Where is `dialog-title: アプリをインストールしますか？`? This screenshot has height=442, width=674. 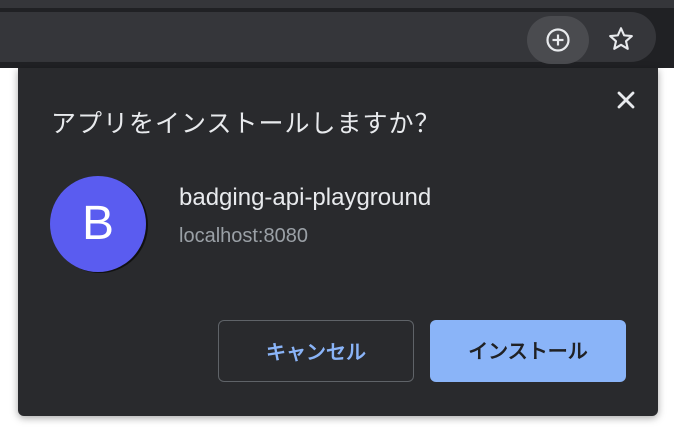
dialog-title: アプリをインストールしますか？ is located at coordinates (246, 123).